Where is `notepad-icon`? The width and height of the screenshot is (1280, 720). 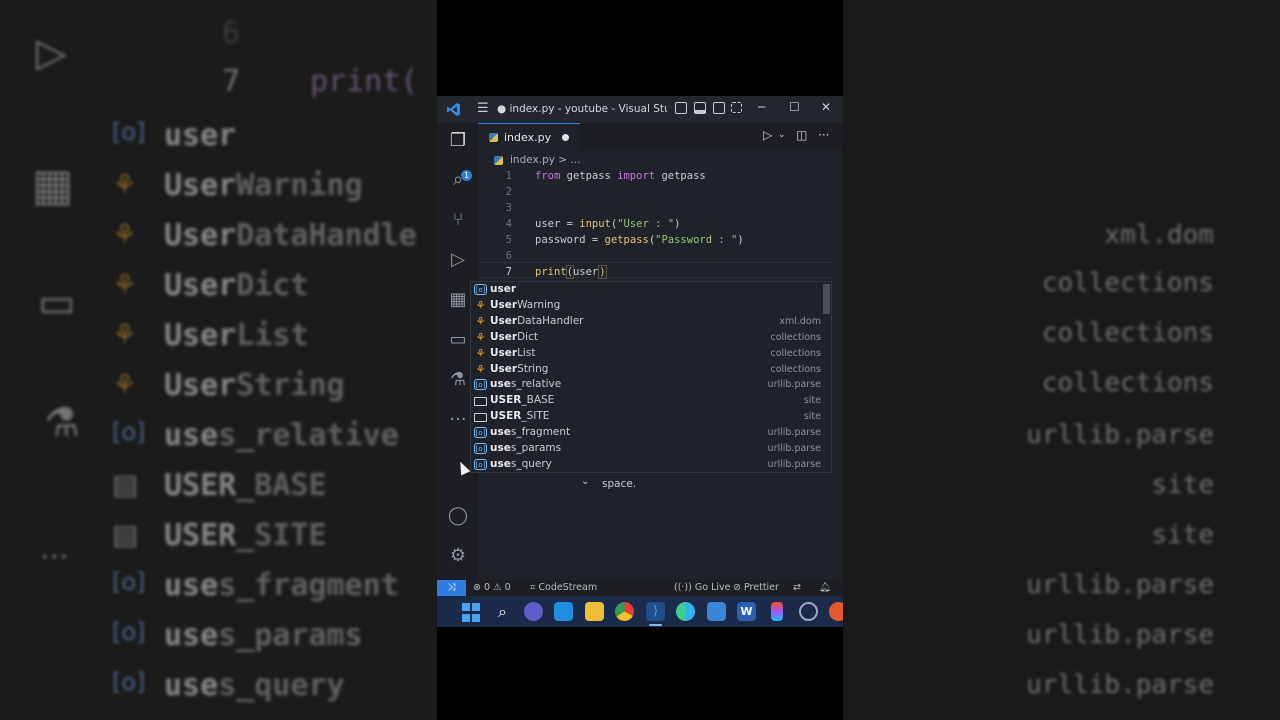 notepad-icon is located at coordinates (716, 611).